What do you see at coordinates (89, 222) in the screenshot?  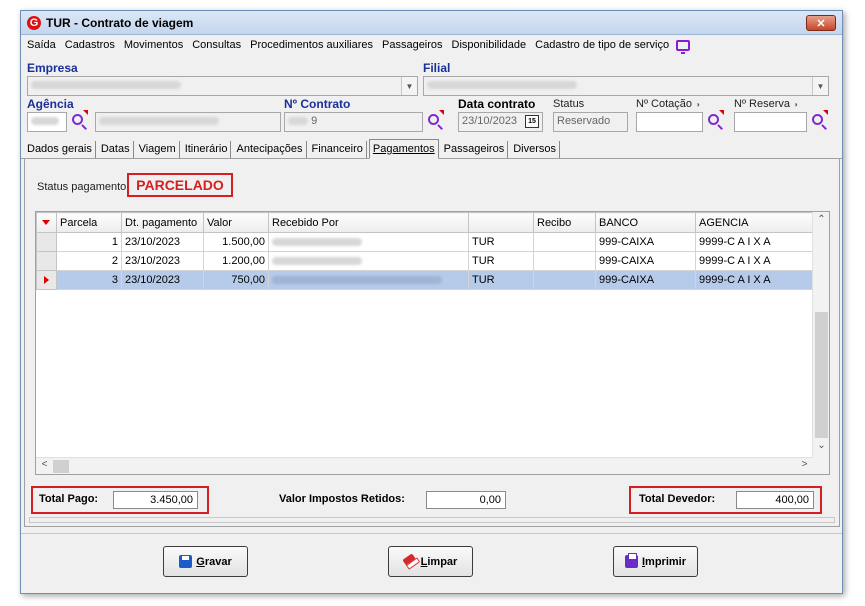 I see `col-parcela: Parcela` at bounding box center [89, 222].